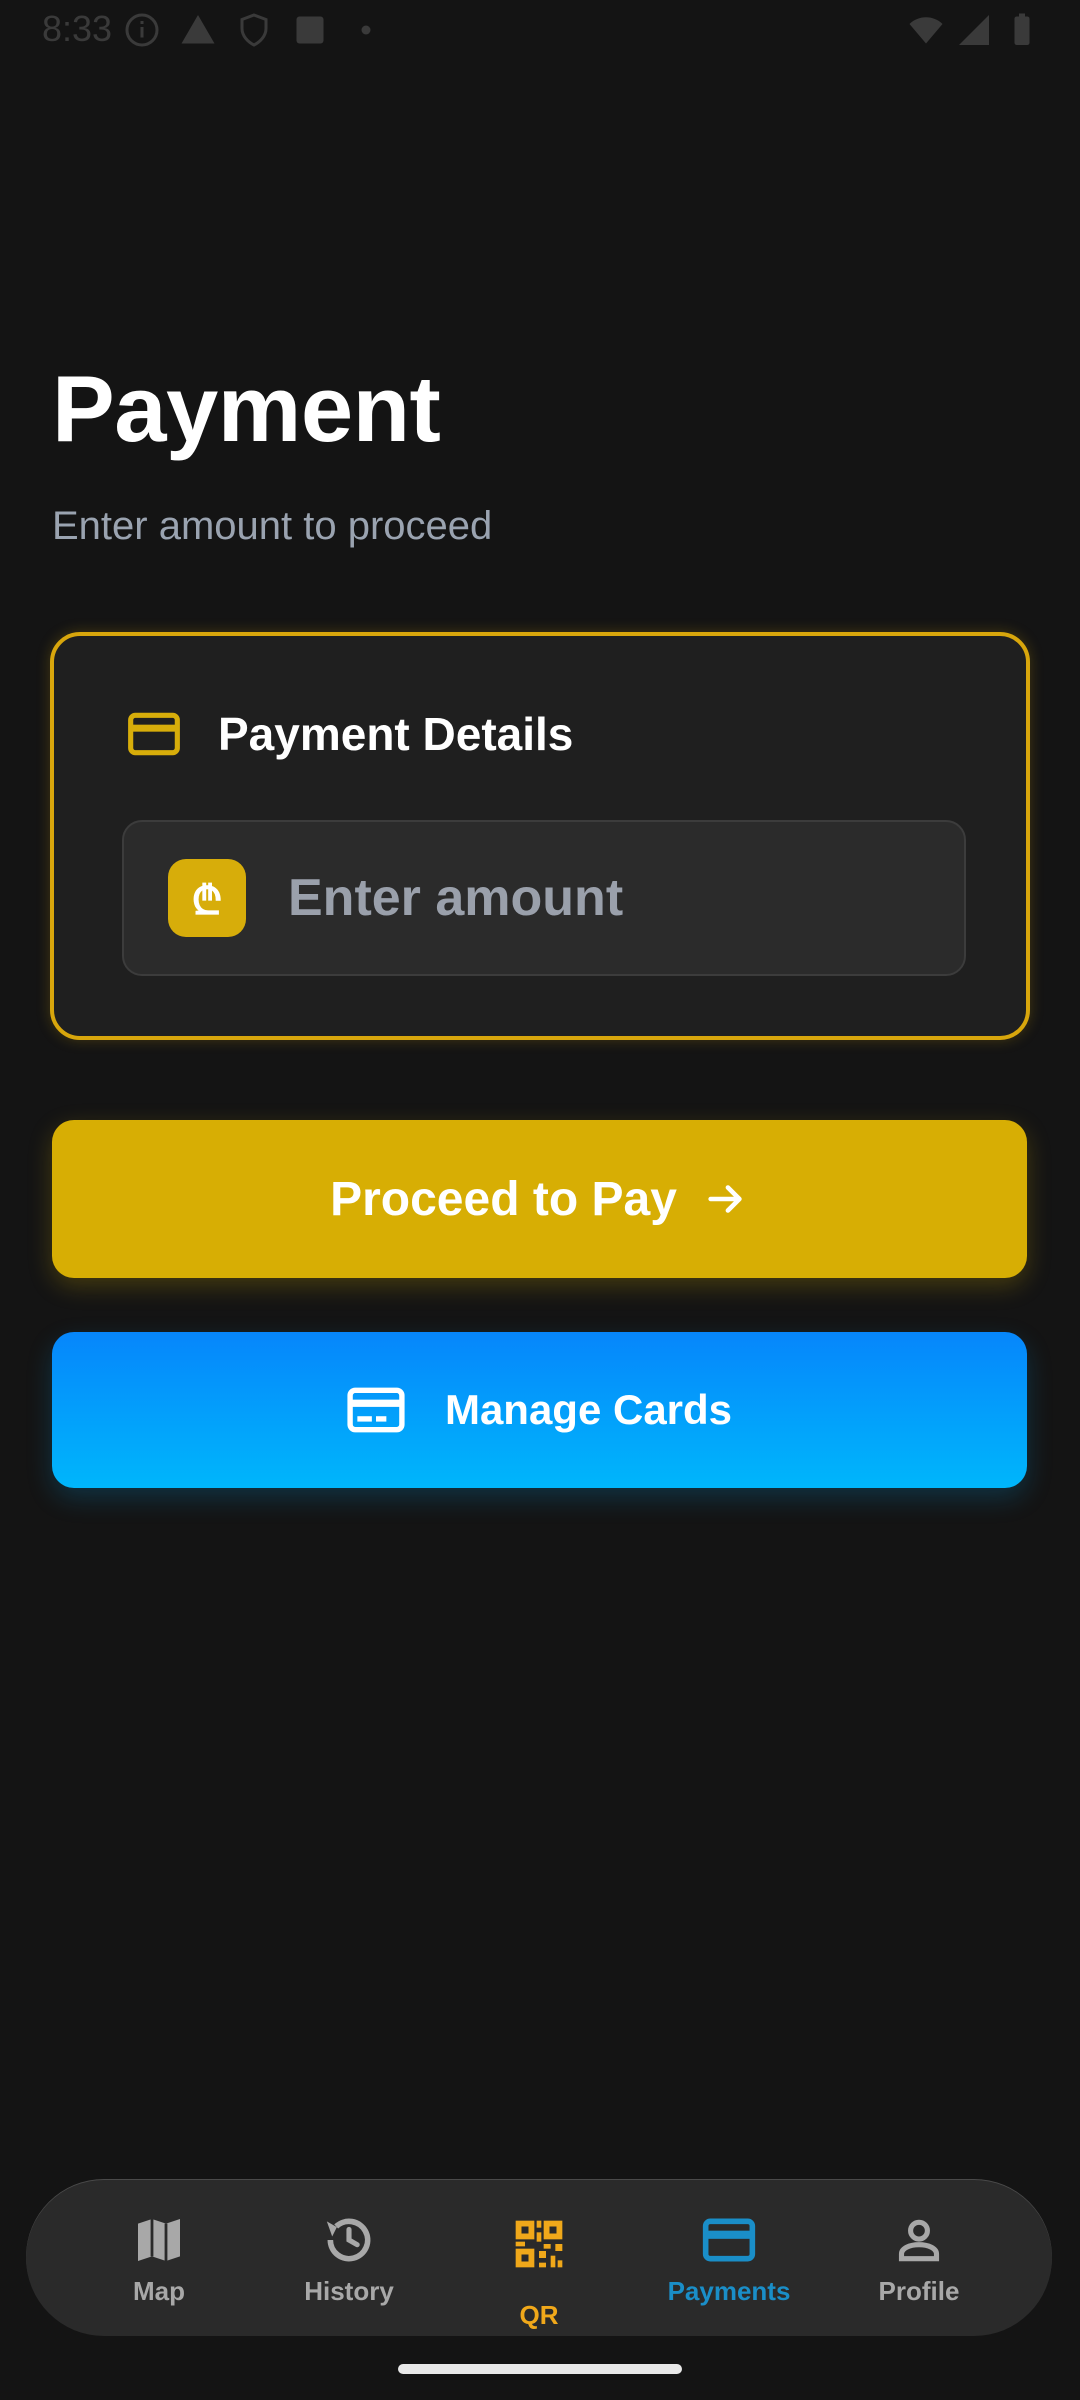  Describe the element at coordinates (272, 526) in the screenshot. I see `page-subtitle: Enter amount to proceed` at that location.